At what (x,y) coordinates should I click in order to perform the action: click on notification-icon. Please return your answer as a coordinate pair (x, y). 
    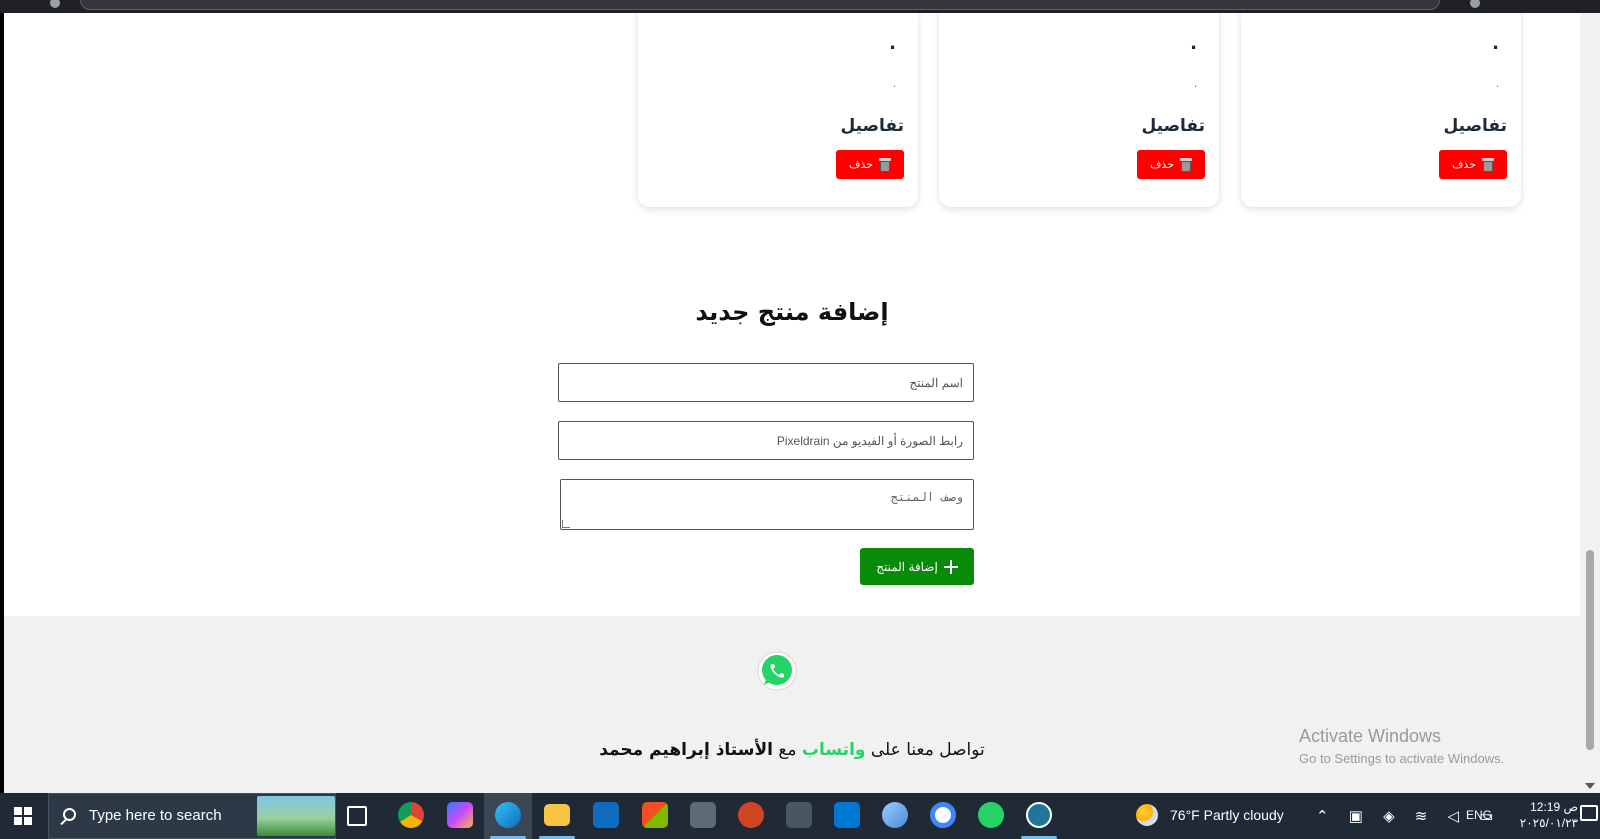
    Looking at the image, I should click on (1589, 813).